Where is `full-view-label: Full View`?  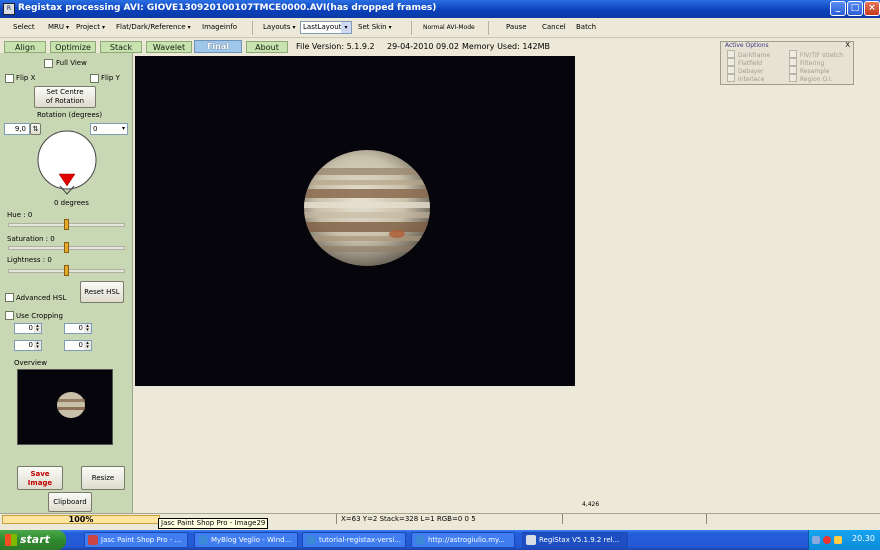 full-view-label: Full View is located at coordinates (71, 63).